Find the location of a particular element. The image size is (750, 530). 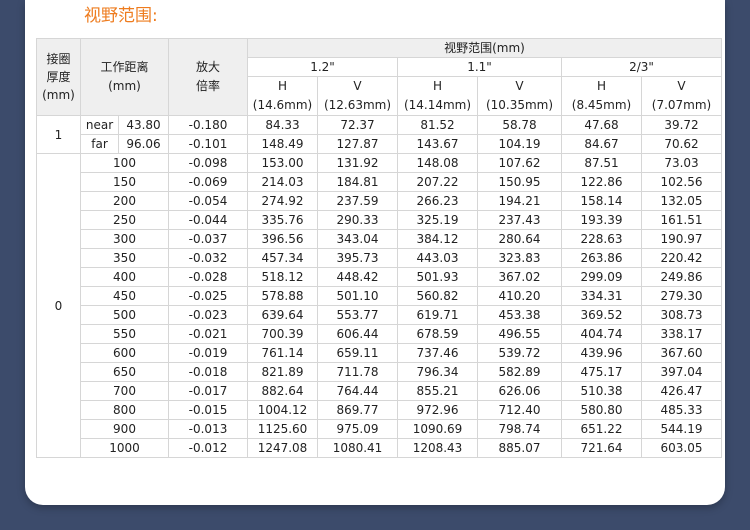

working-distance-cell: 96.06 is located at coordinates (143, 144).